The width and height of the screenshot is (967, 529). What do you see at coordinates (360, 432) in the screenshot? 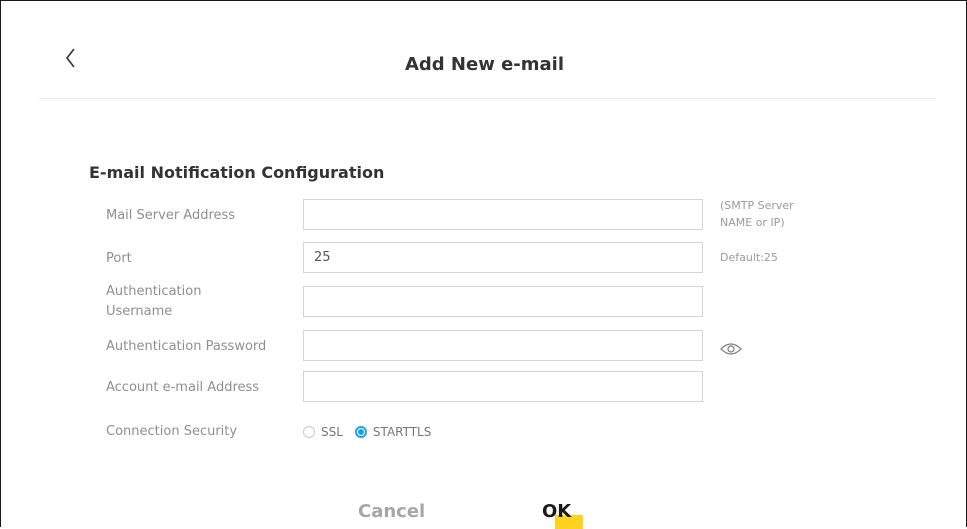
I see `starttls-radio` at bounding box center [360, 432].